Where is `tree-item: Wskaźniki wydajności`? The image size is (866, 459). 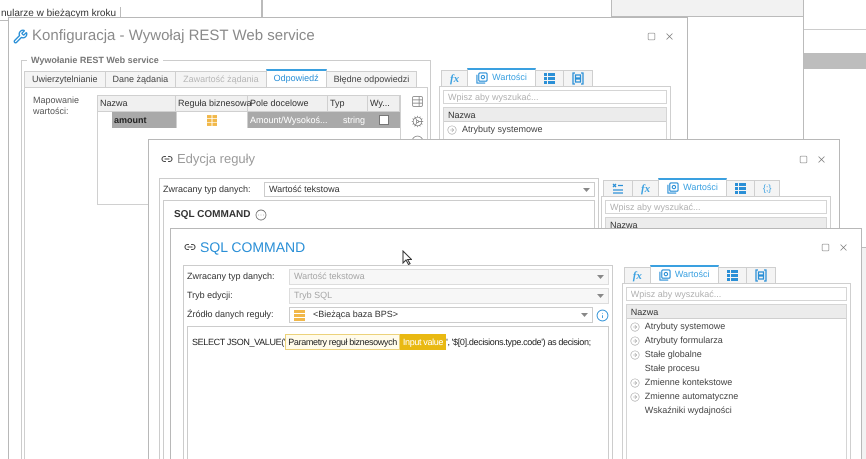 tree-item: Wskaźniki wydajności is located at coordinates (681, 411).